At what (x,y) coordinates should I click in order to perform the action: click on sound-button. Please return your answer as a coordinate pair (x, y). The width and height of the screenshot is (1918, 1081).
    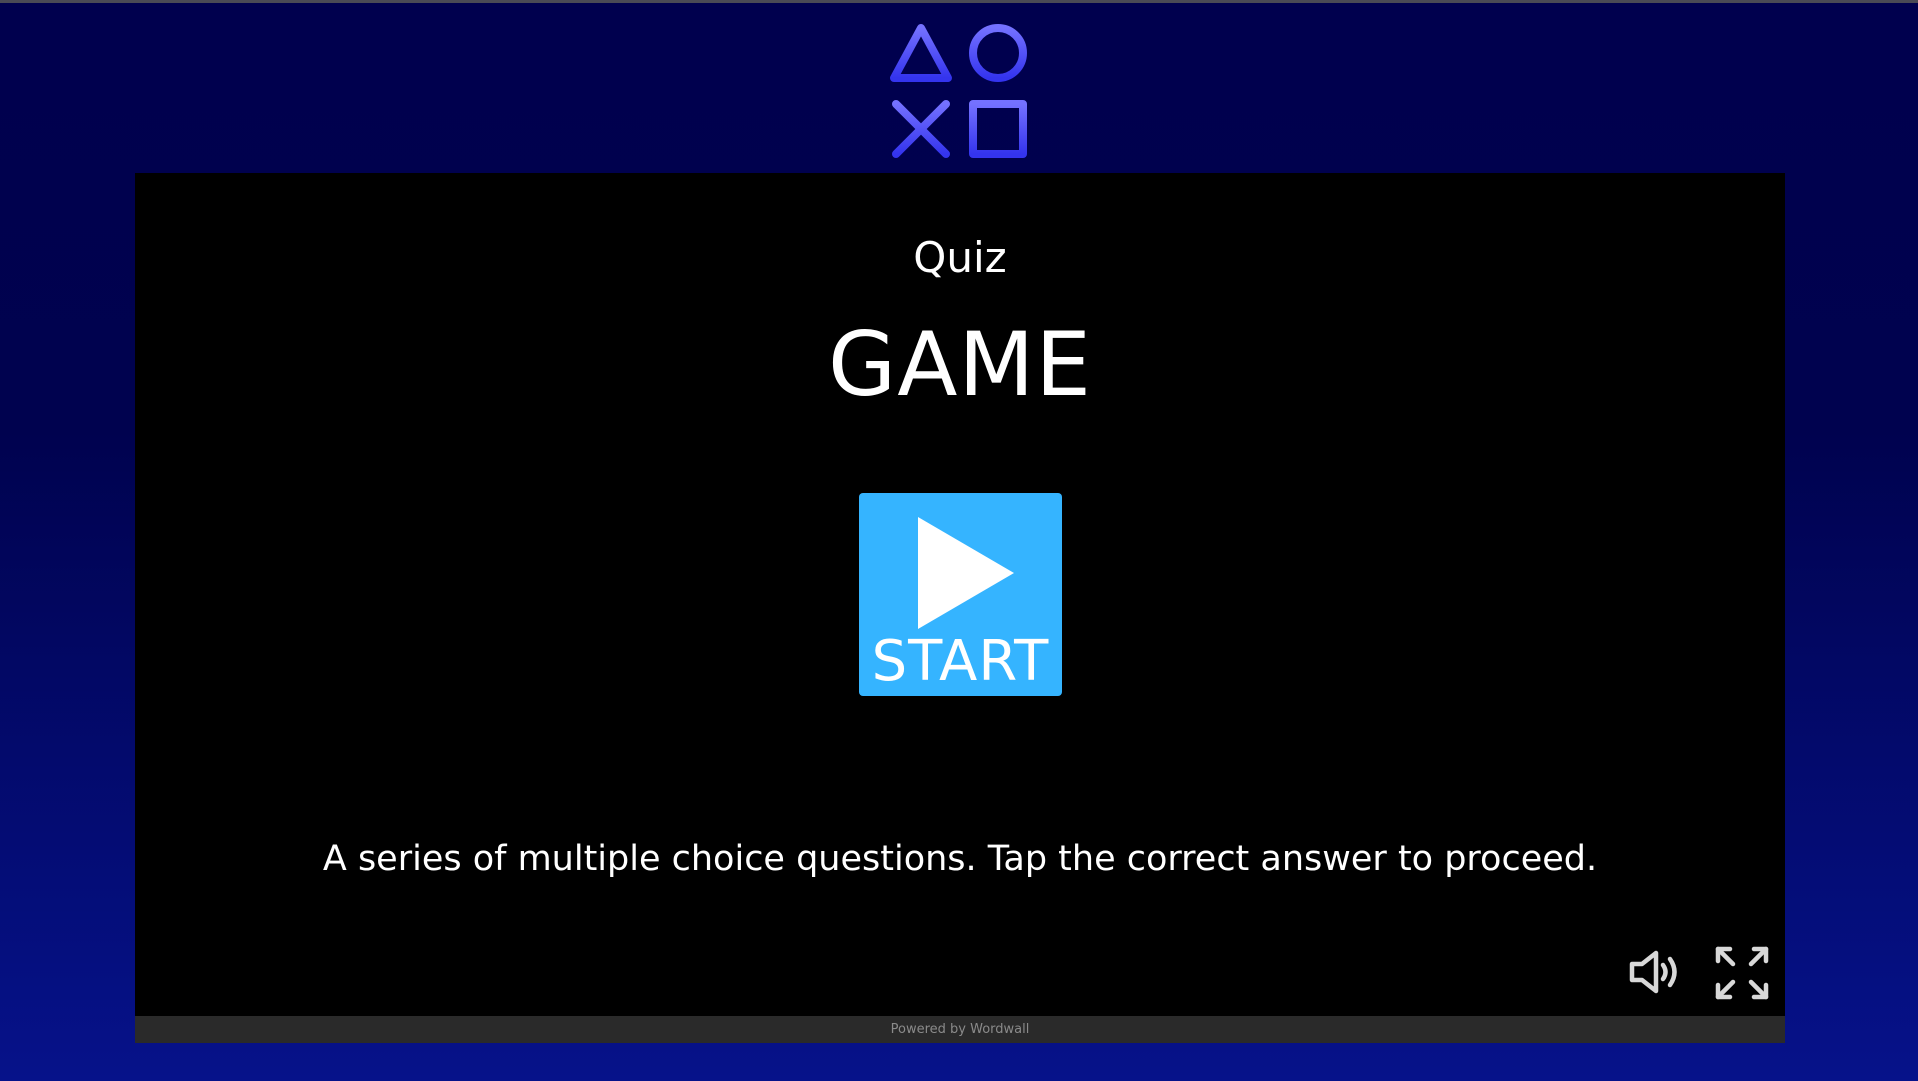
    Looking at the image, I should click on (1656, 972).